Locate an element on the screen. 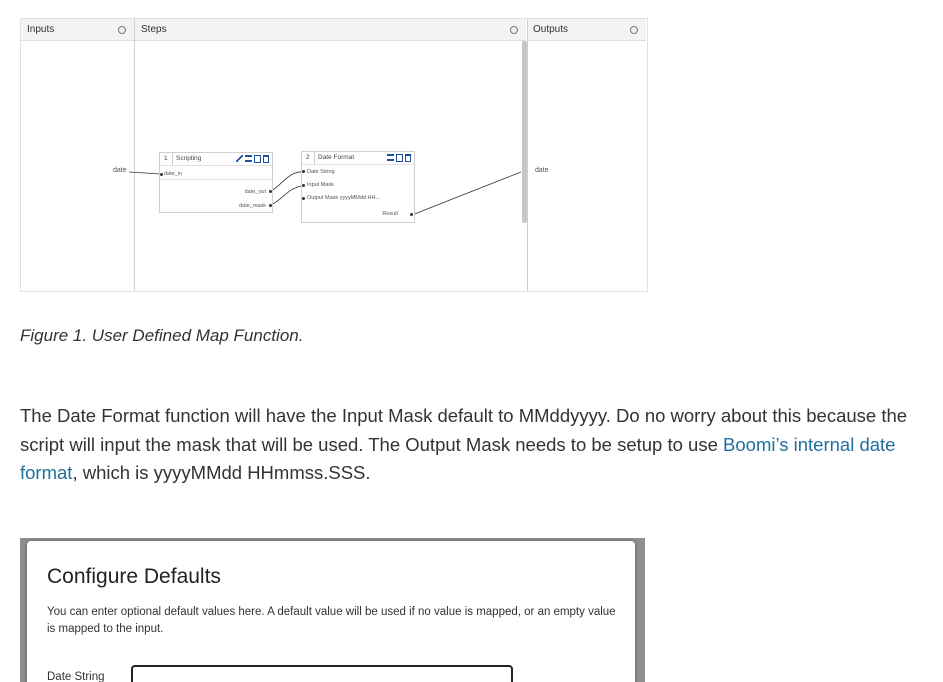  step-separator is located at coordinates (216, 179).